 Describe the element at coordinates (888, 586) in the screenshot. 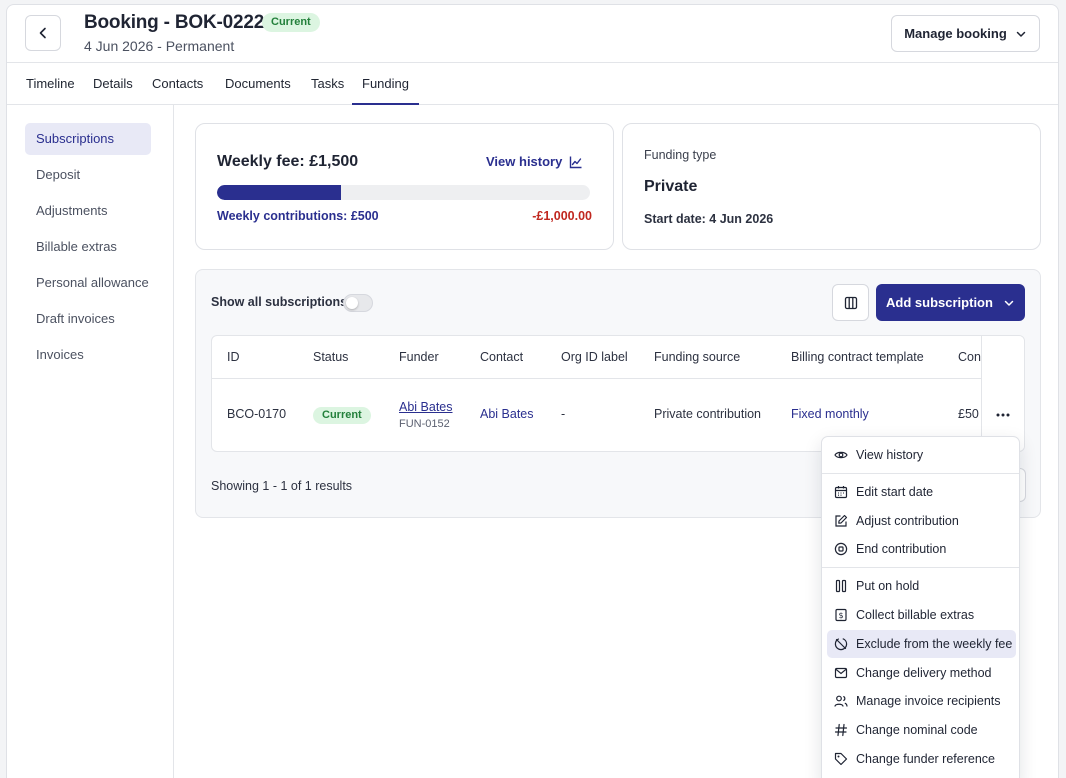

I see `menu-item-label: Put on hold` at that location.